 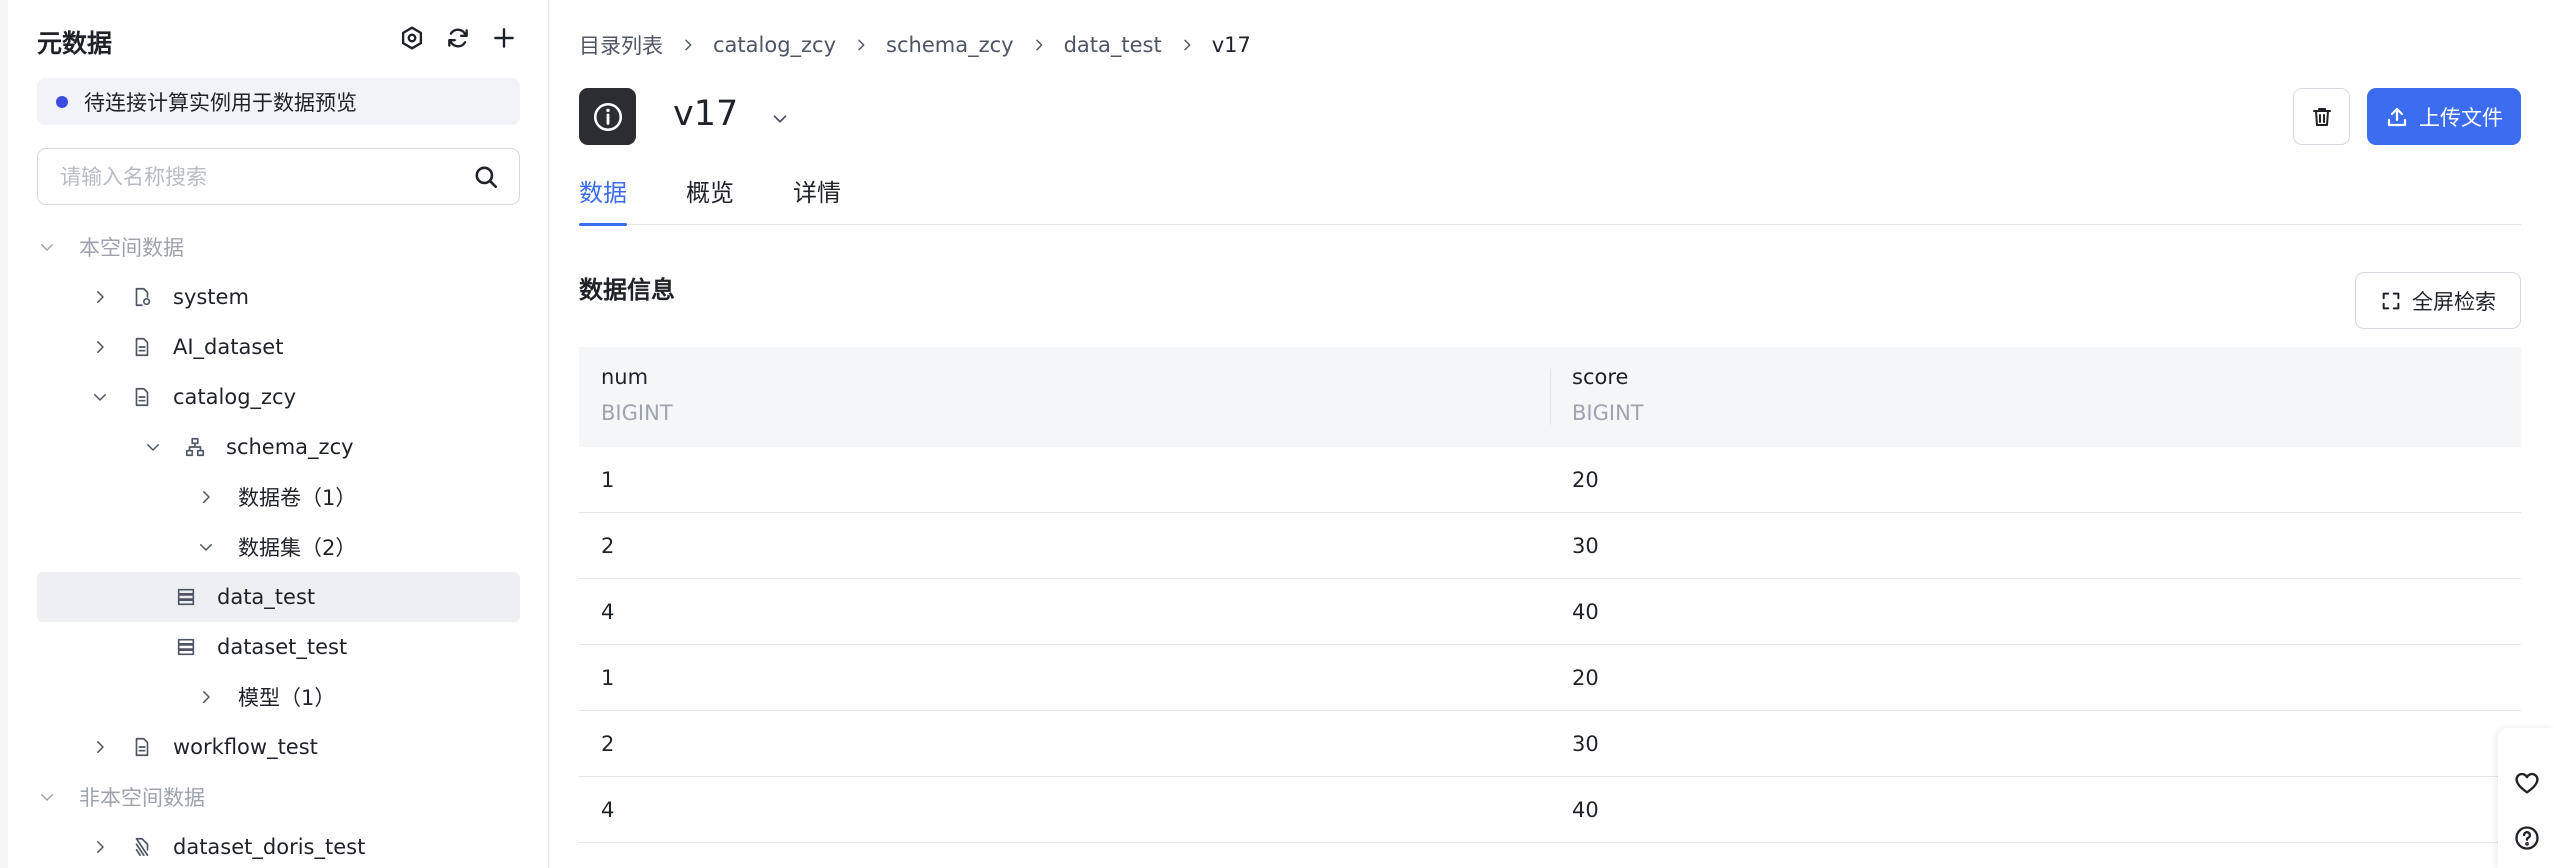 I want to click on tree-node: dataset_doris_test, so click(x=278, y=845).